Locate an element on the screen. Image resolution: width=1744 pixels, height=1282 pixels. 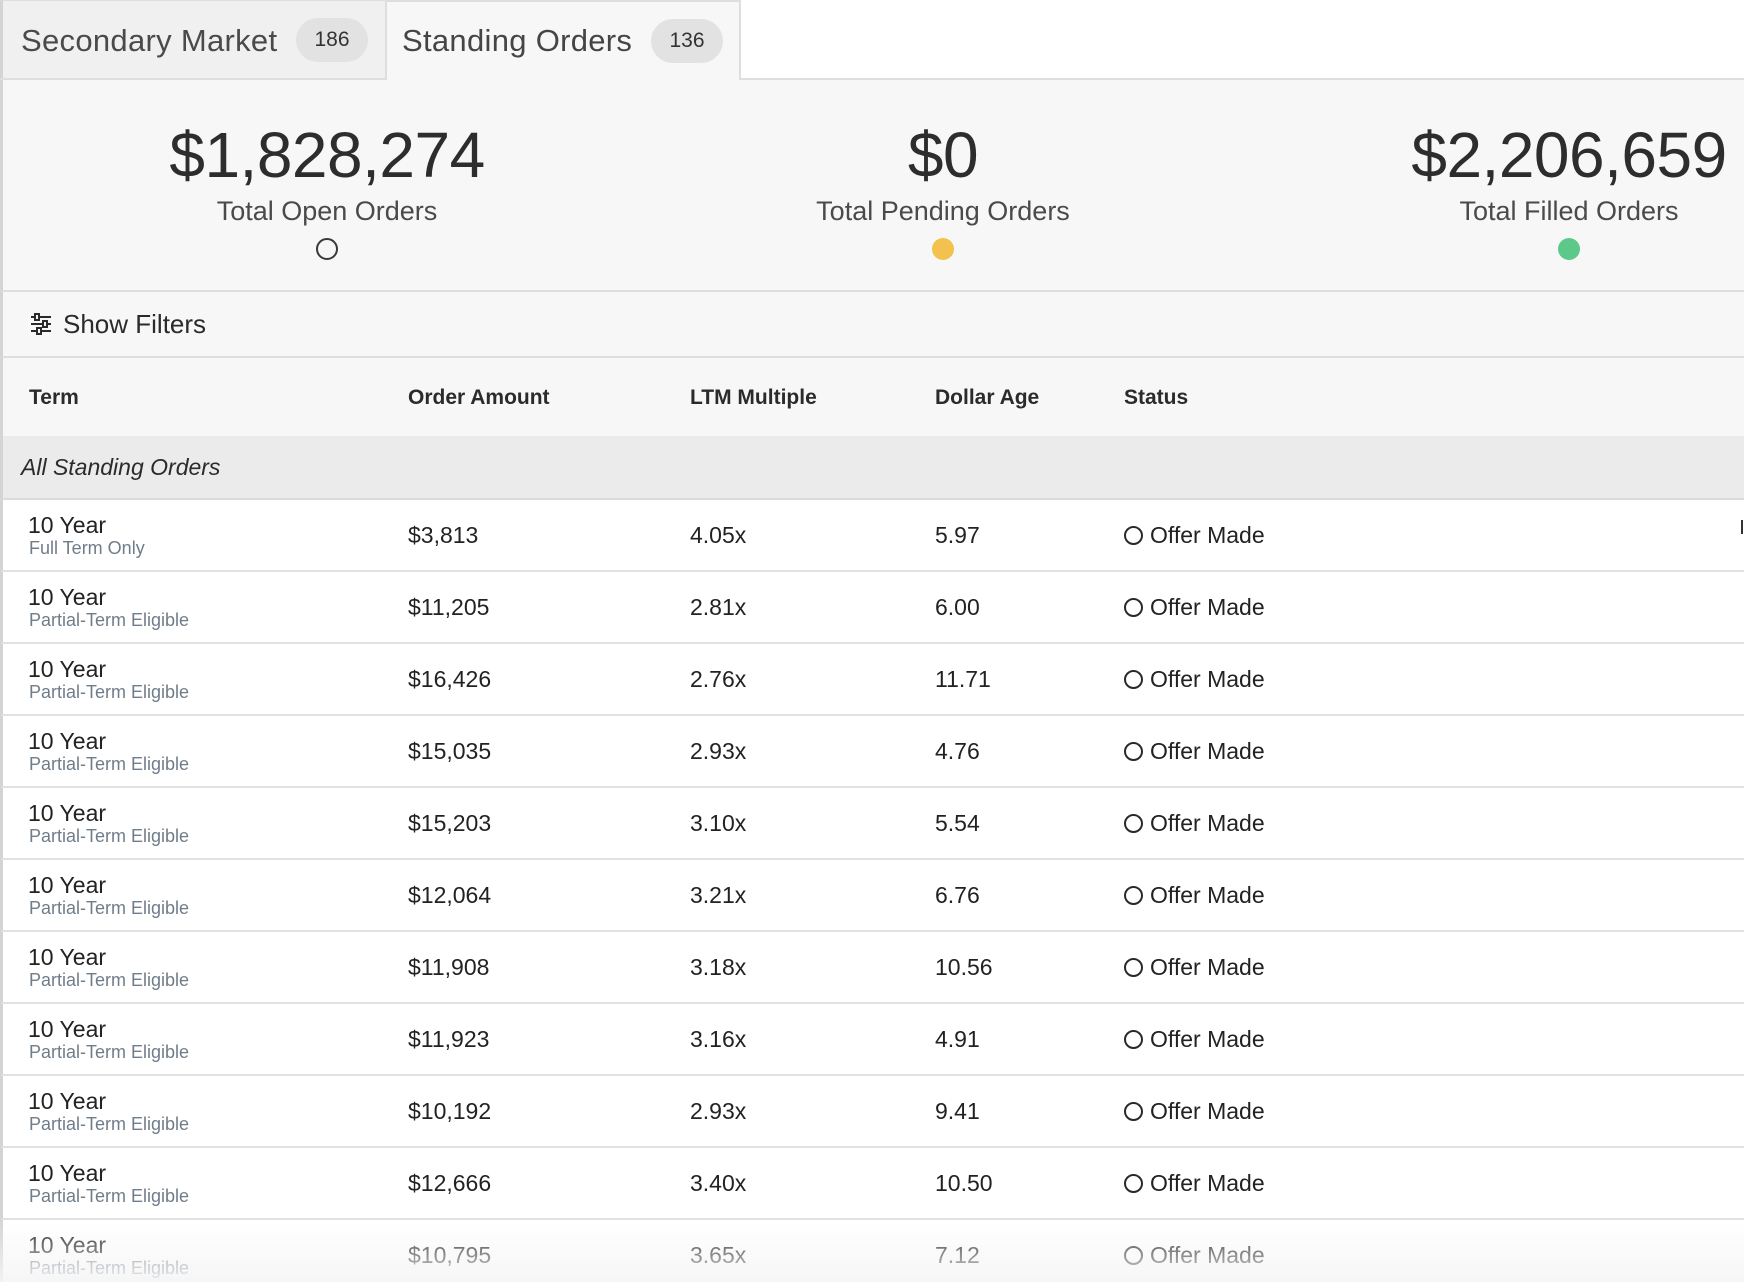
row-edge-marker is located at coordinates (1742, 527).